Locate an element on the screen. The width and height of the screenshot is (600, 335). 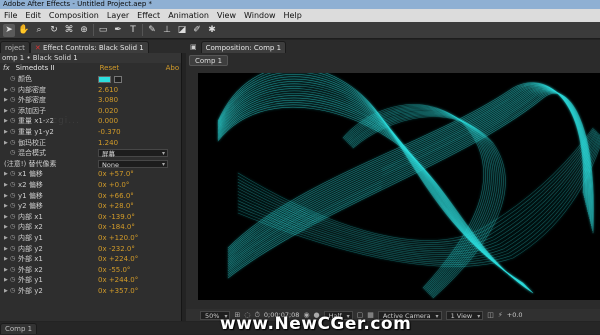
menu-window: Window is located at coordinates (260, 15).